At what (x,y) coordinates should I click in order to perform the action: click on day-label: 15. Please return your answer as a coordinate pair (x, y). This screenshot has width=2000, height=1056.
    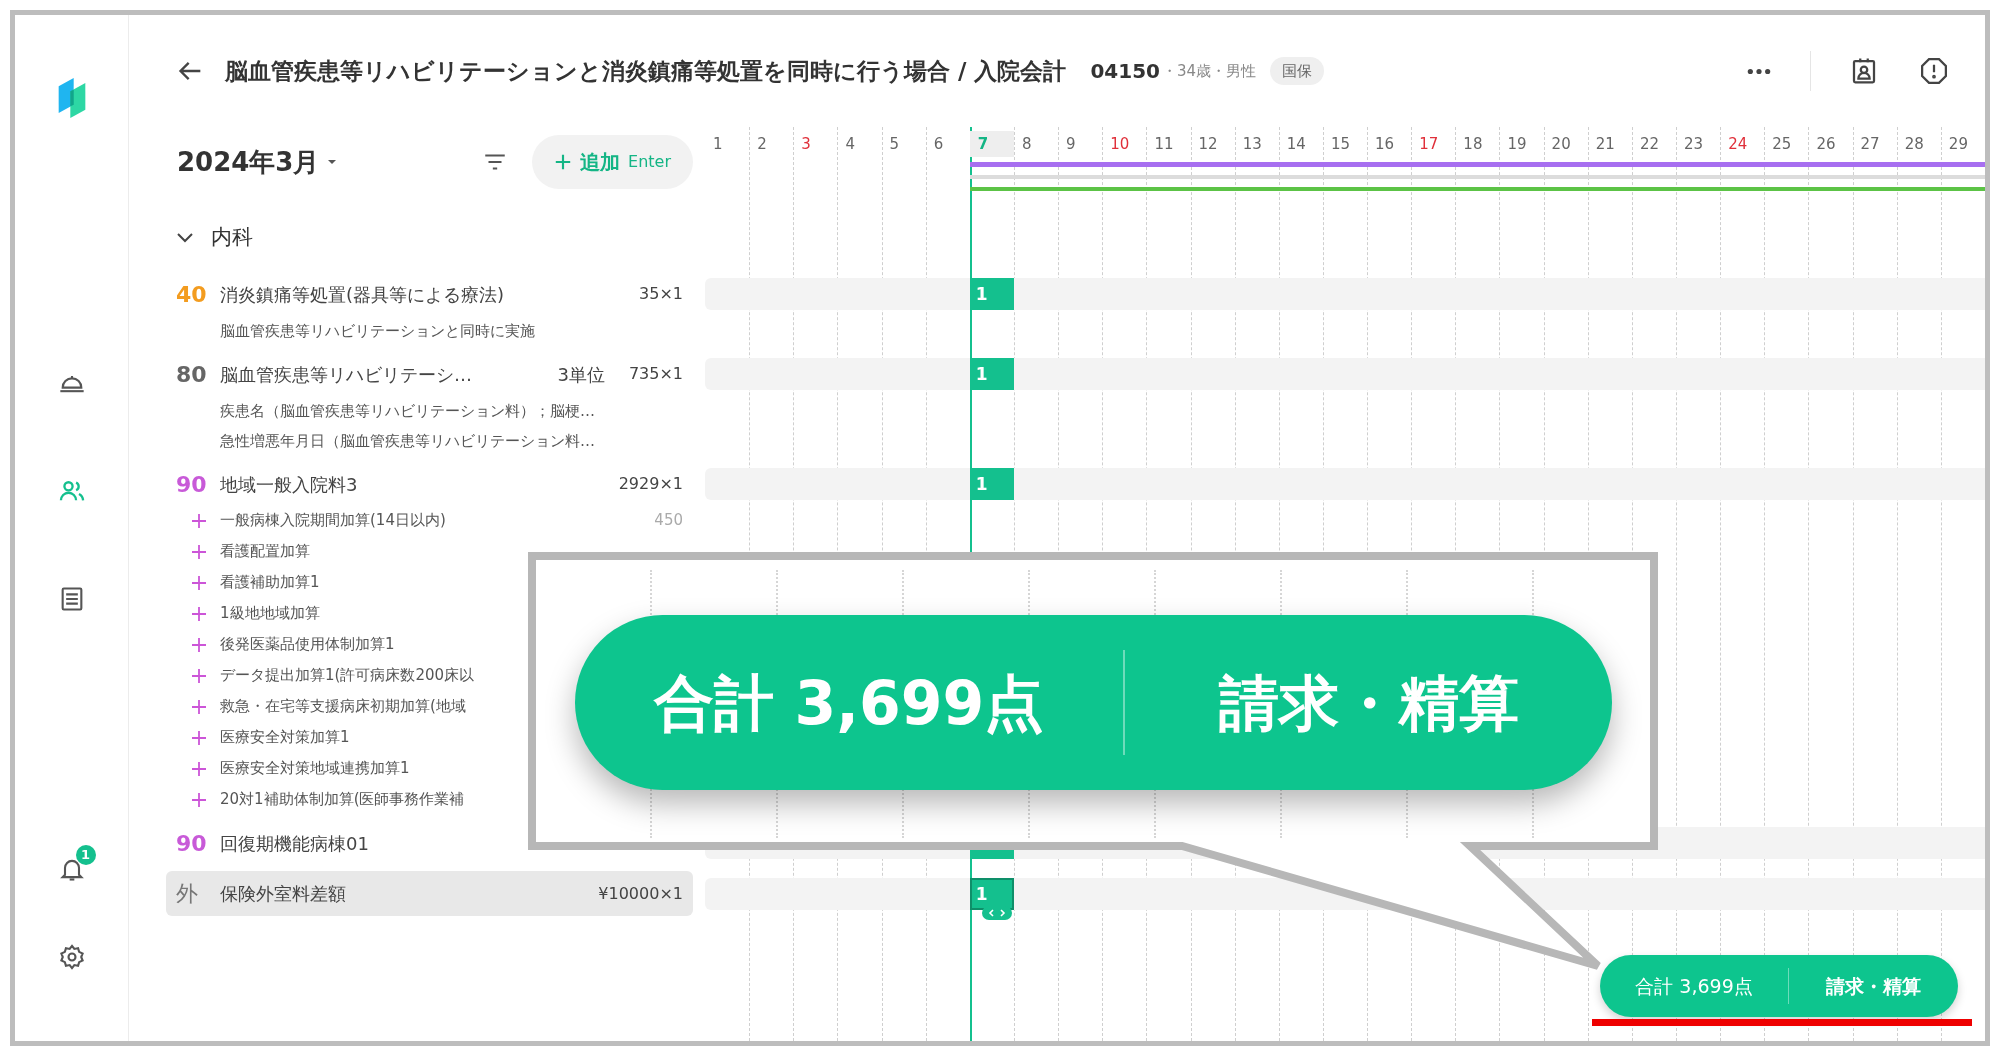
    Looking at the image, I should click on (1345, 144).